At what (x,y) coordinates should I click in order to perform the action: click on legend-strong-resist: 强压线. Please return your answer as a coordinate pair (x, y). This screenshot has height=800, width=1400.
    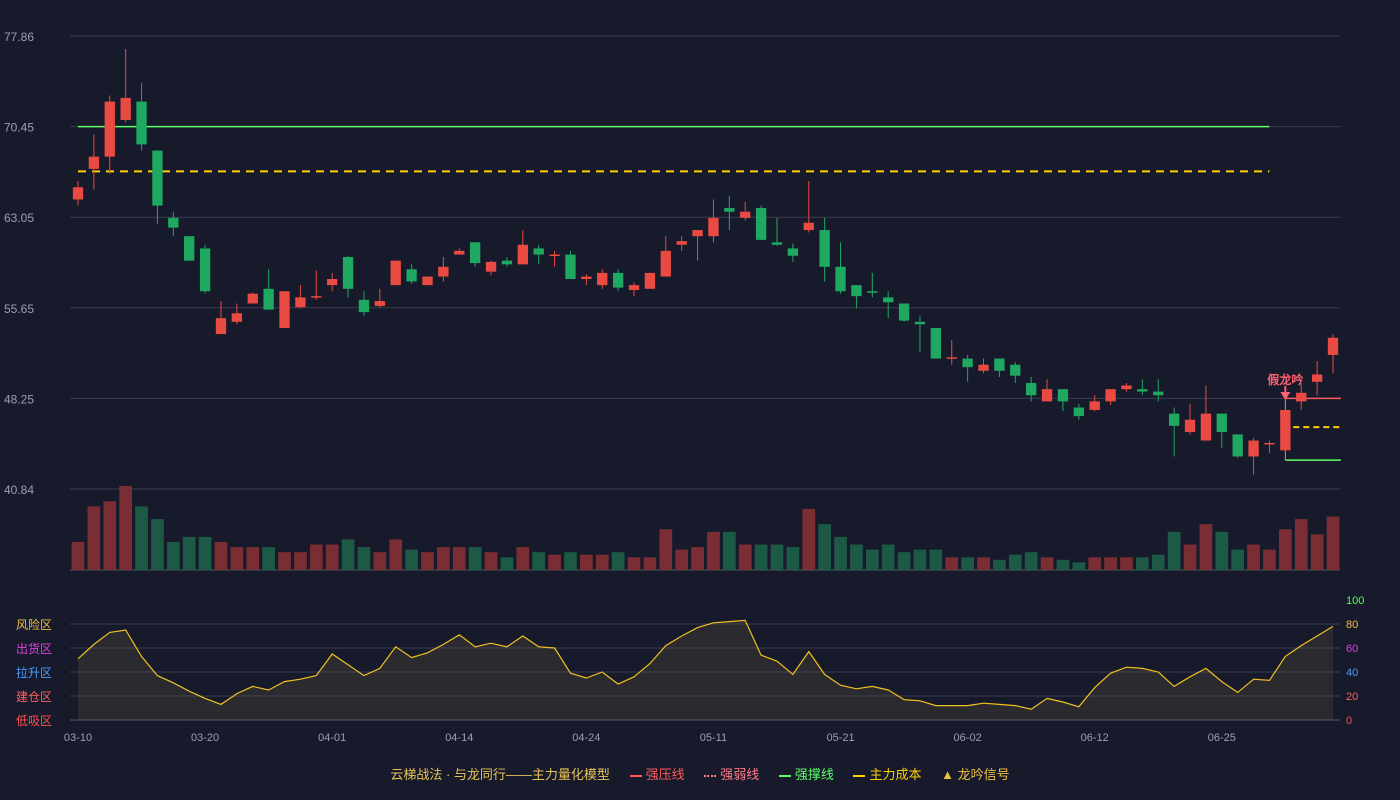
    Looking at the image, I should click on (657, 774).